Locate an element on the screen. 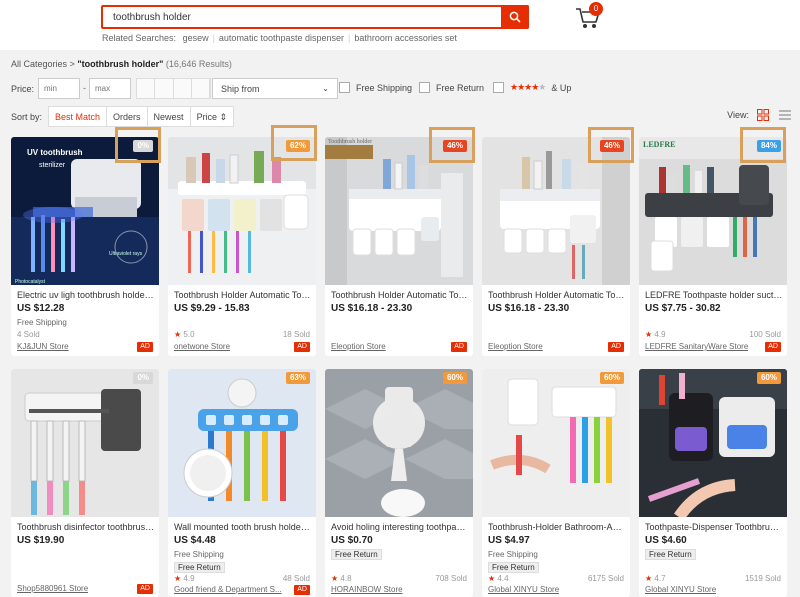  sort-tab-best-match: Best Match is located at coordinates (78, 116).